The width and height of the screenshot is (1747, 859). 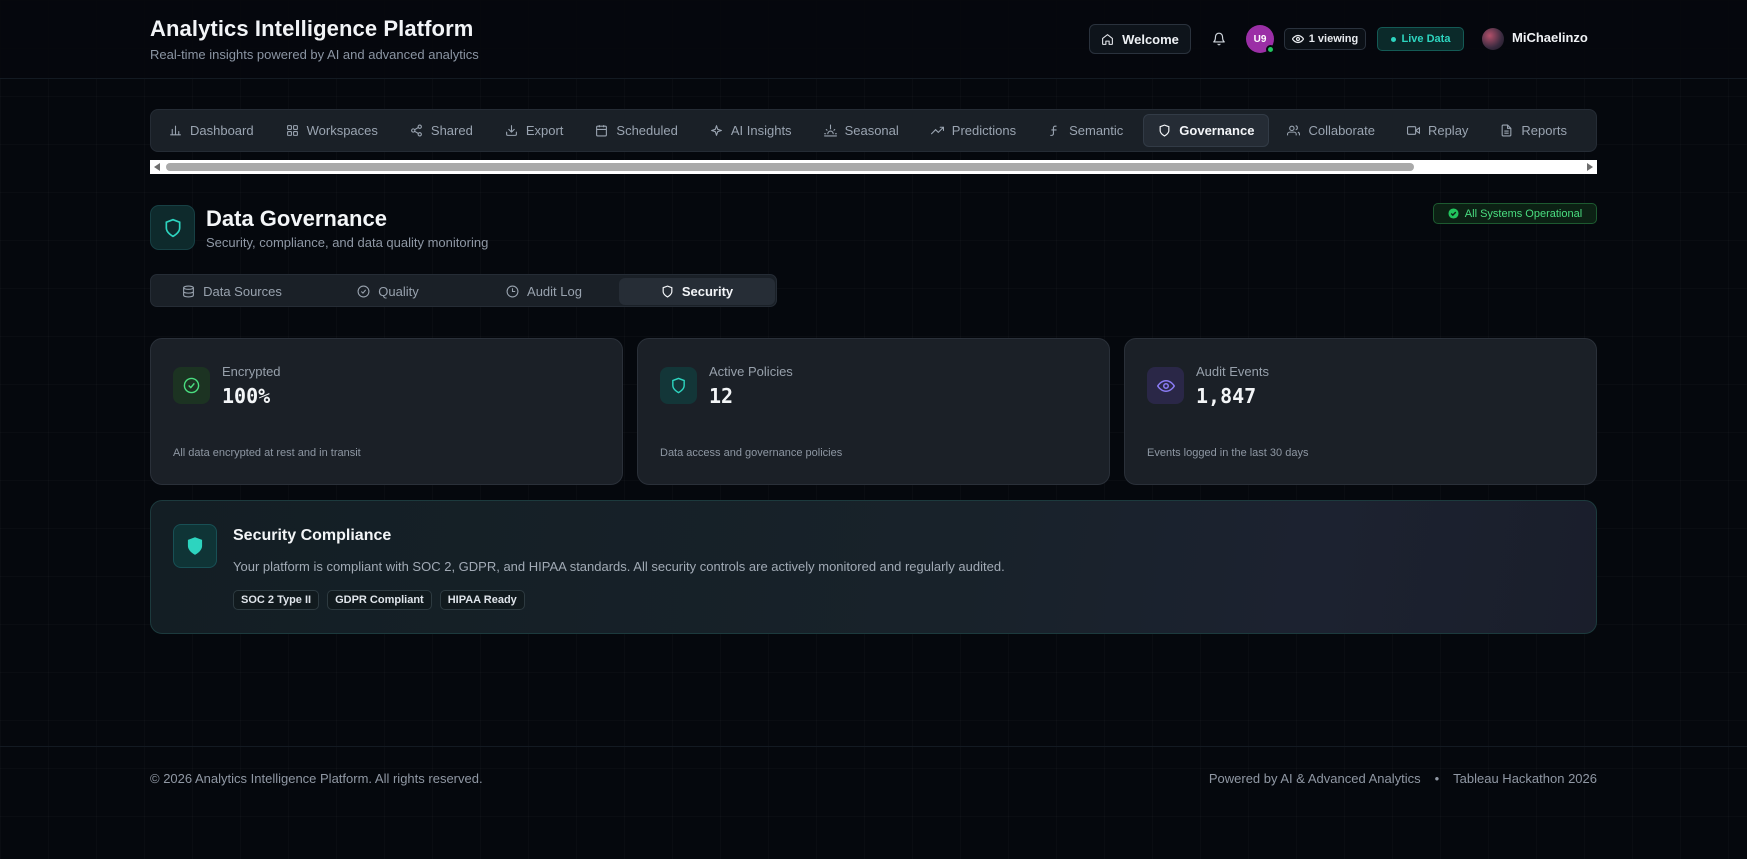 I want to click on footer-powered: Powered by AI & Advanced Analytics, so click(x=1314, y=778).